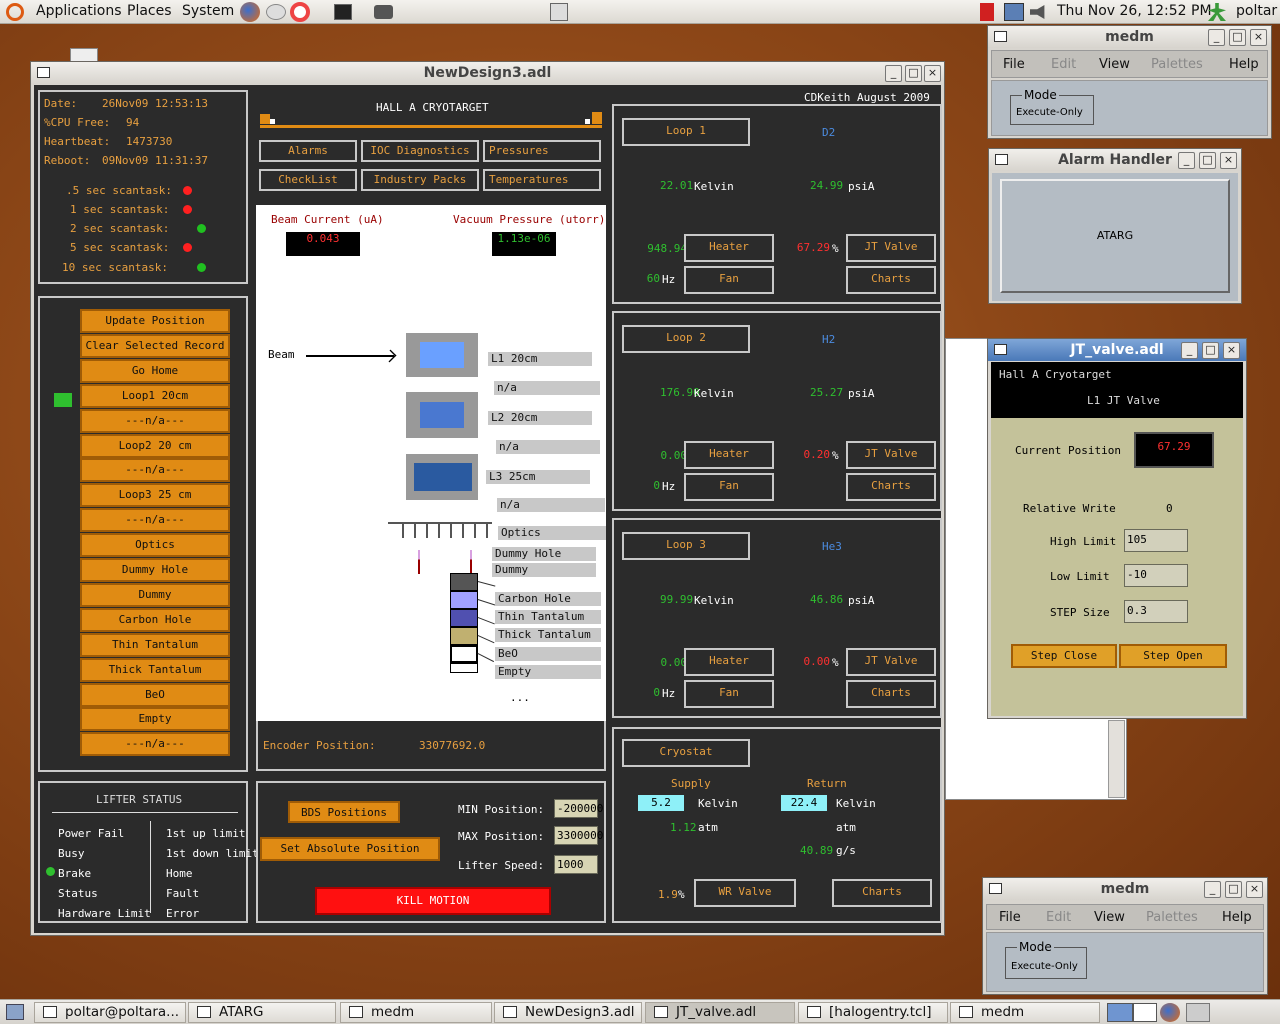 The image size is (1280, 1024). I want to click on target-button: Update Position, so click(155, 321).